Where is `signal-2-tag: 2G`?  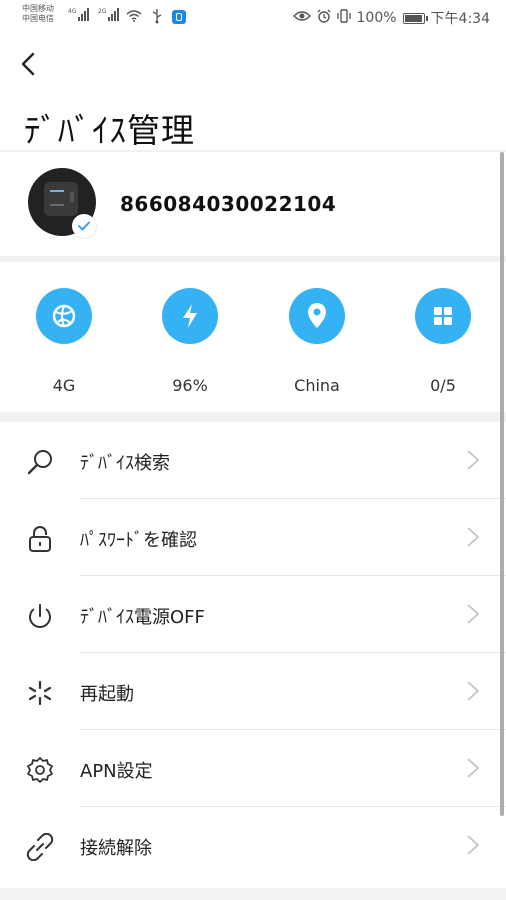
signal-2-tag: 2G is located at coordinates (102, 11).